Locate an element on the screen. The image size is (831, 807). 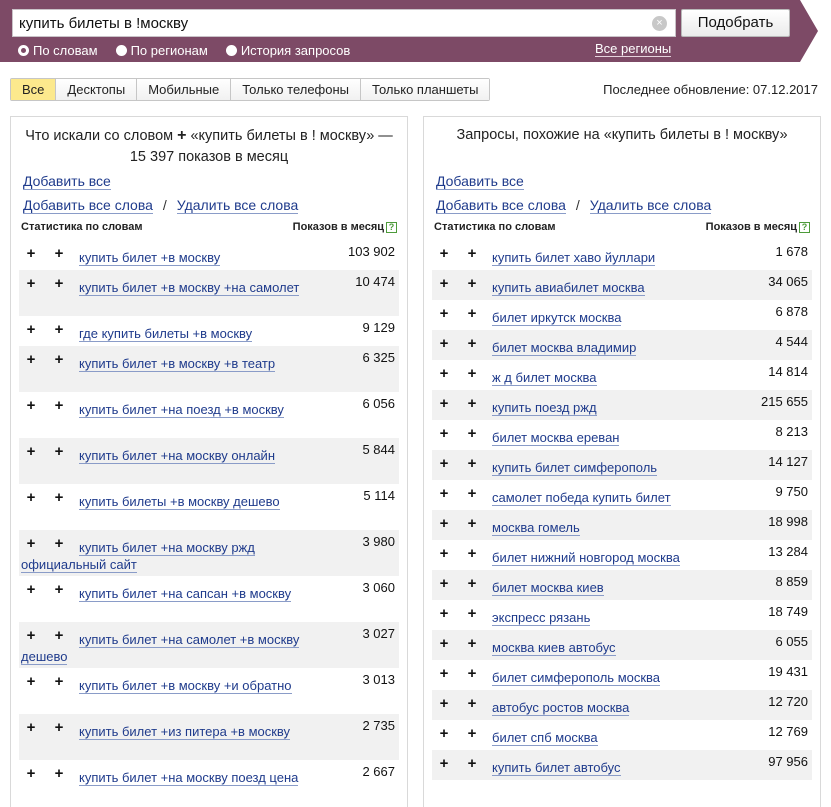
impressions-count: 14 814 is located at coordinates (788, 371).